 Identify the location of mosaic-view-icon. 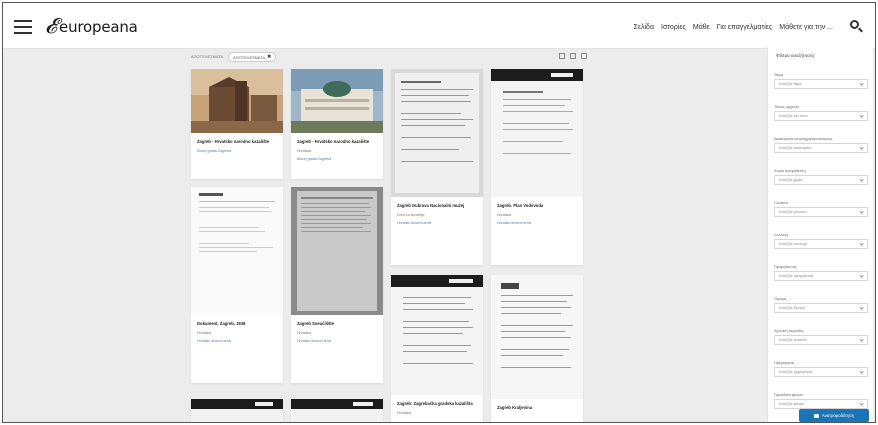
(573, 56).